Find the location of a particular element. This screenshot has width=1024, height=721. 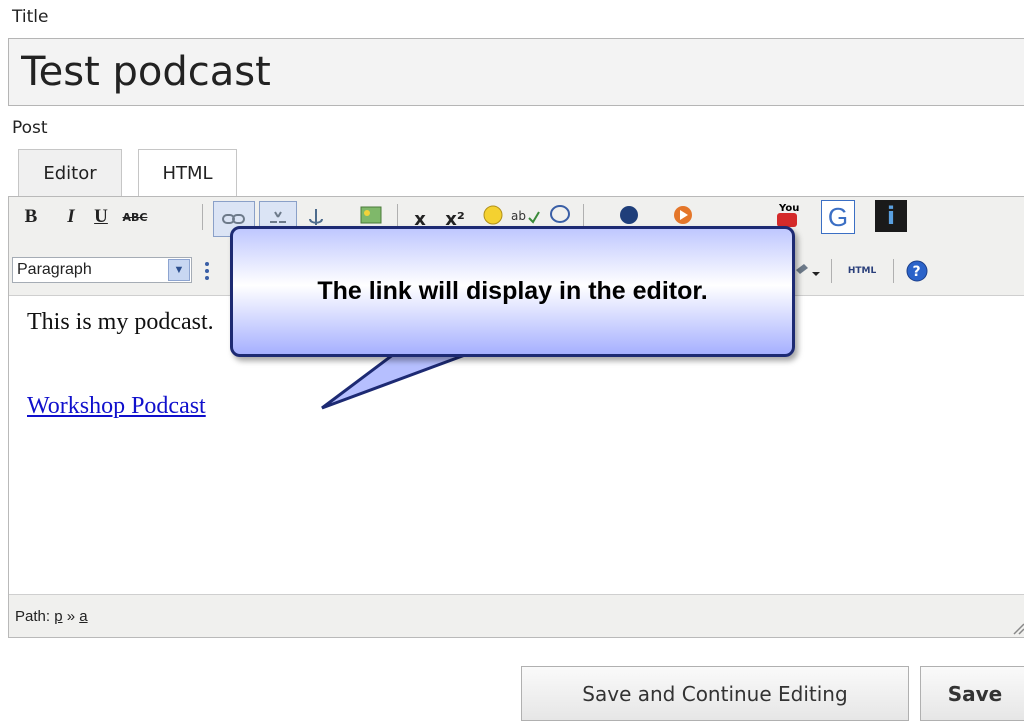

link-icon is located at coordinates (234, 219).